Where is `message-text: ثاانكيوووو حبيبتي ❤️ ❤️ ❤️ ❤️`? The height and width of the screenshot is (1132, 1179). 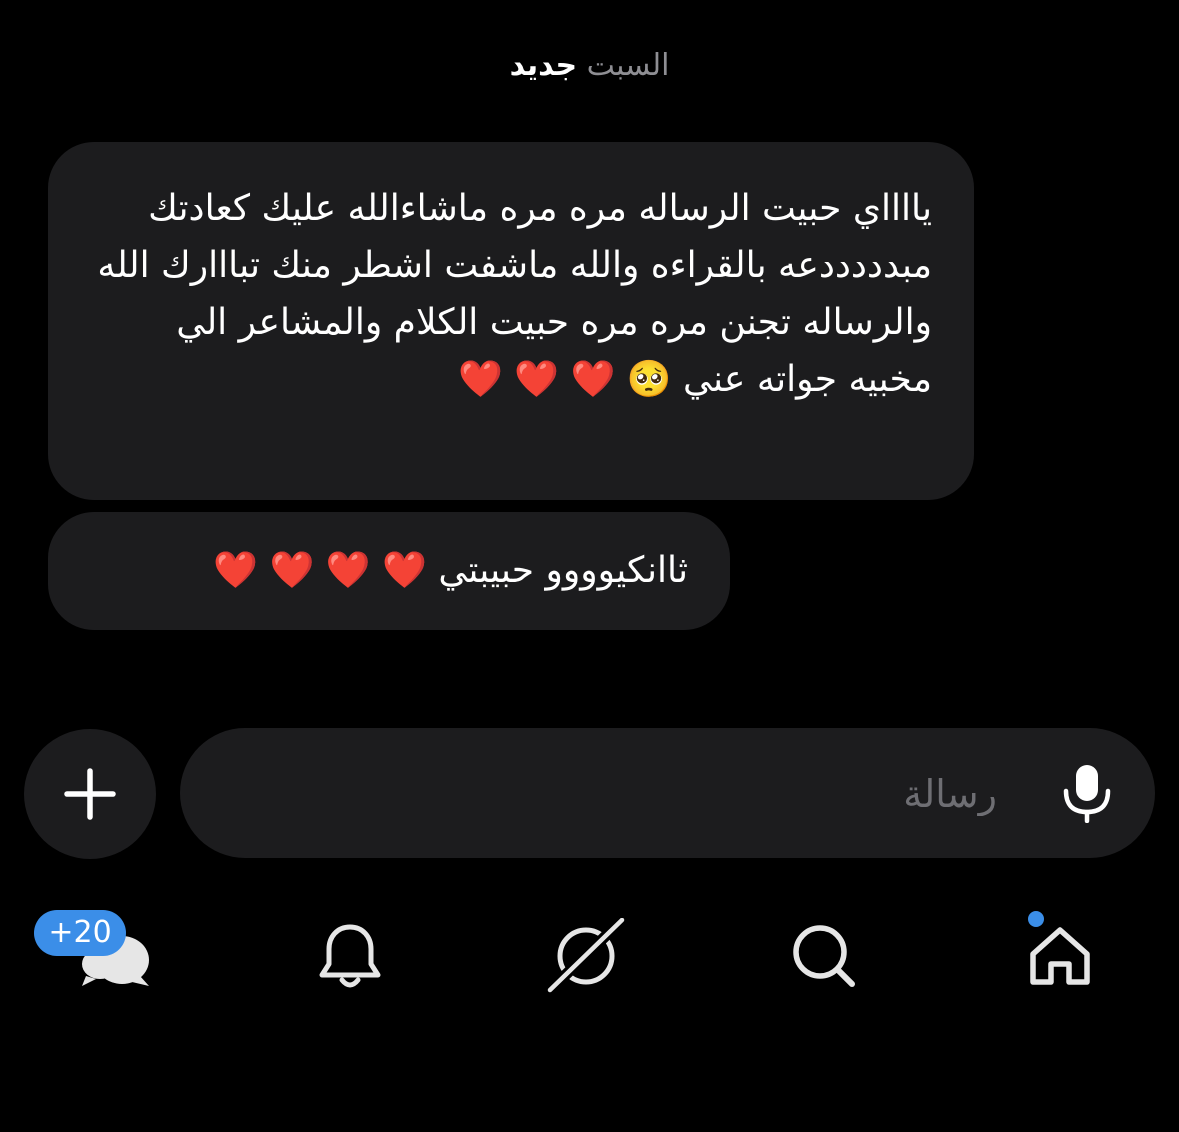
message-text: ثاانكيوووو حبيبتي ❤️ ❤️ ❤️ ❤️ is located at coordinates (450, 570).